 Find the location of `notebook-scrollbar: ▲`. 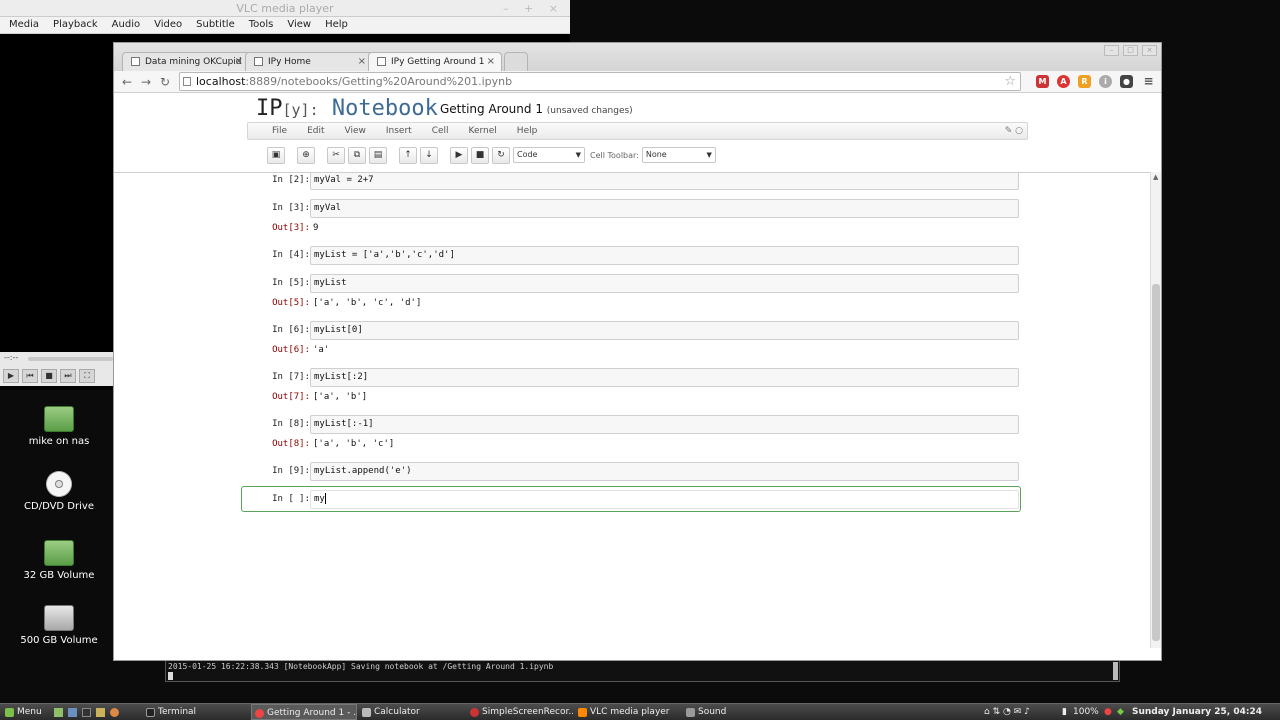

notebook-scrollbar: ▲ is located at coordinates (1155, 410).